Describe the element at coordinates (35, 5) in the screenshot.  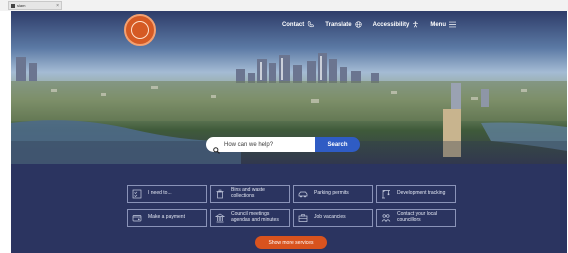
I see `browser-tab: slam ×` at that location.